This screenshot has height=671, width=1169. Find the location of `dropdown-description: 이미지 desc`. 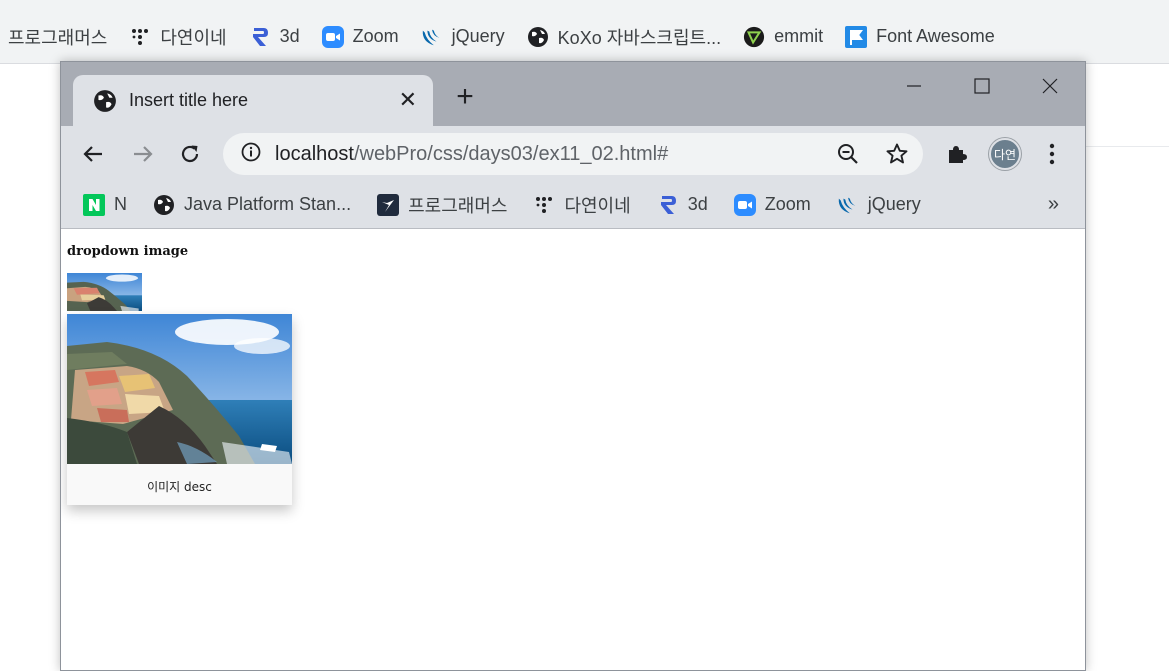

dropdown-description: 이미지 desc is located at coordinates (179, 487).